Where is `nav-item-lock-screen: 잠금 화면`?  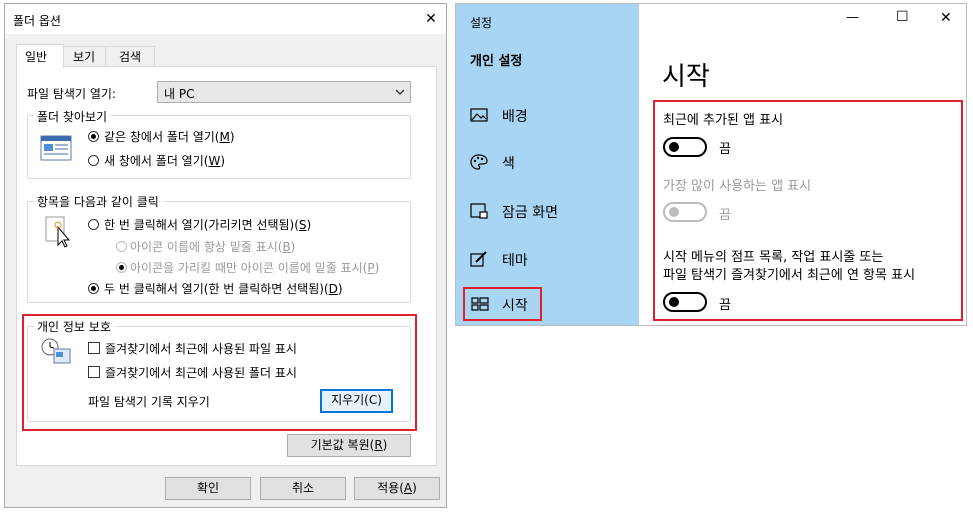
nav-item-lock-screen: 잠금 화면 is located at coordinates (547, 211).